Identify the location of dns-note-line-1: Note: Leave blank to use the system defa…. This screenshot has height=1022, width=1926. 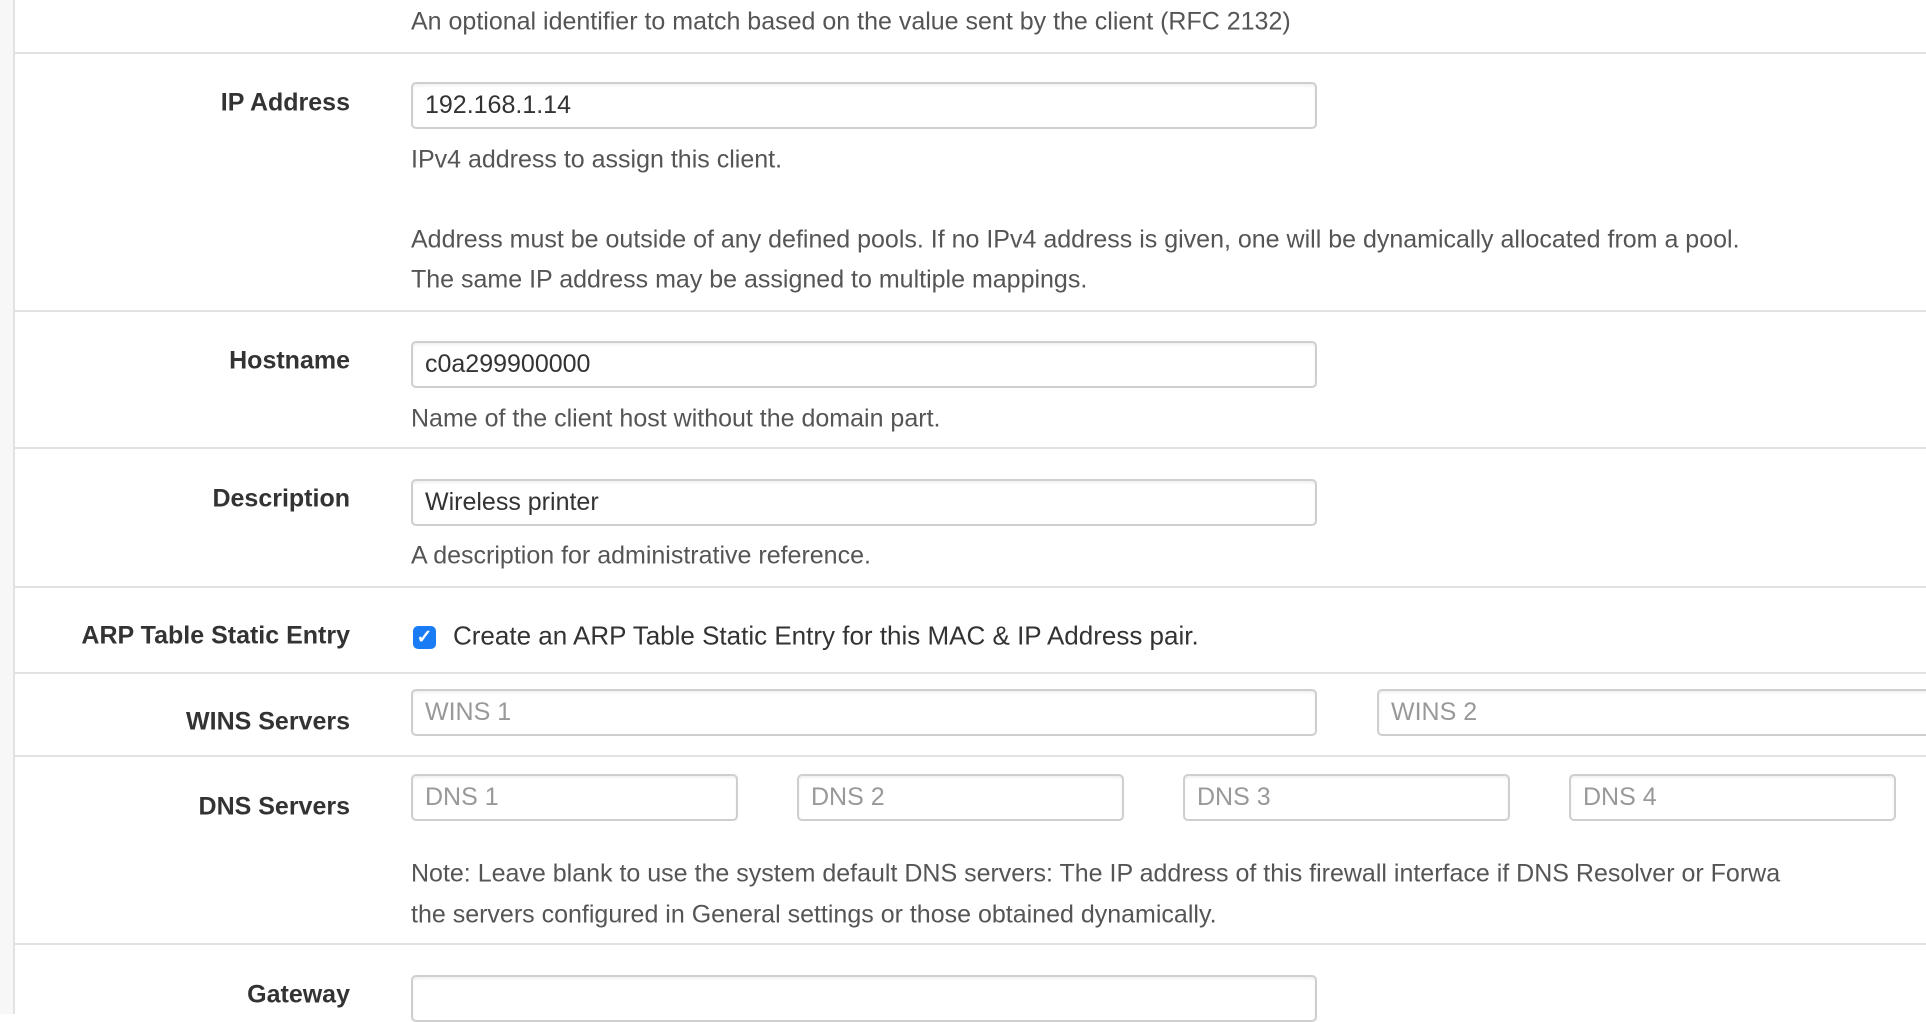
(1096, 873).